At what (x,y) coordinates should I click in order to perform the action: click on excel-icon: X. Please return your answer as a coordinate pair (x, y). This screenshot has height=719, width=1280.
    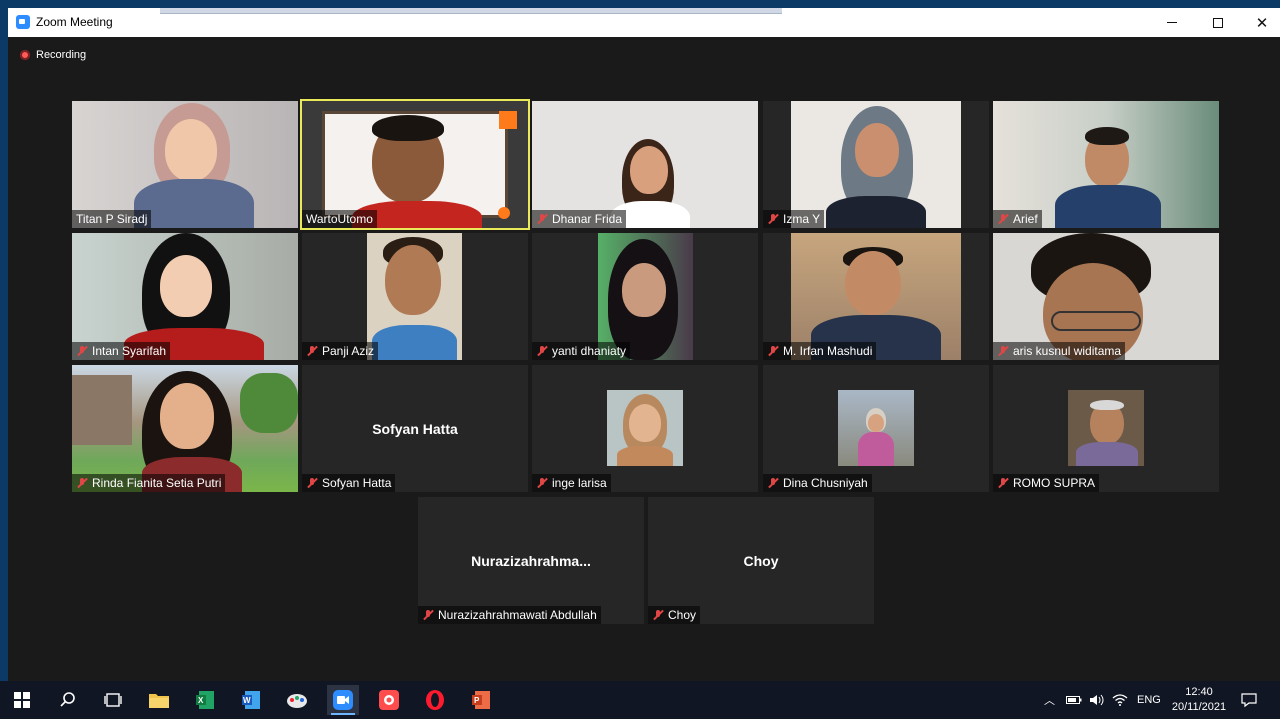
    Looking at the image, I should click on (205, 700).